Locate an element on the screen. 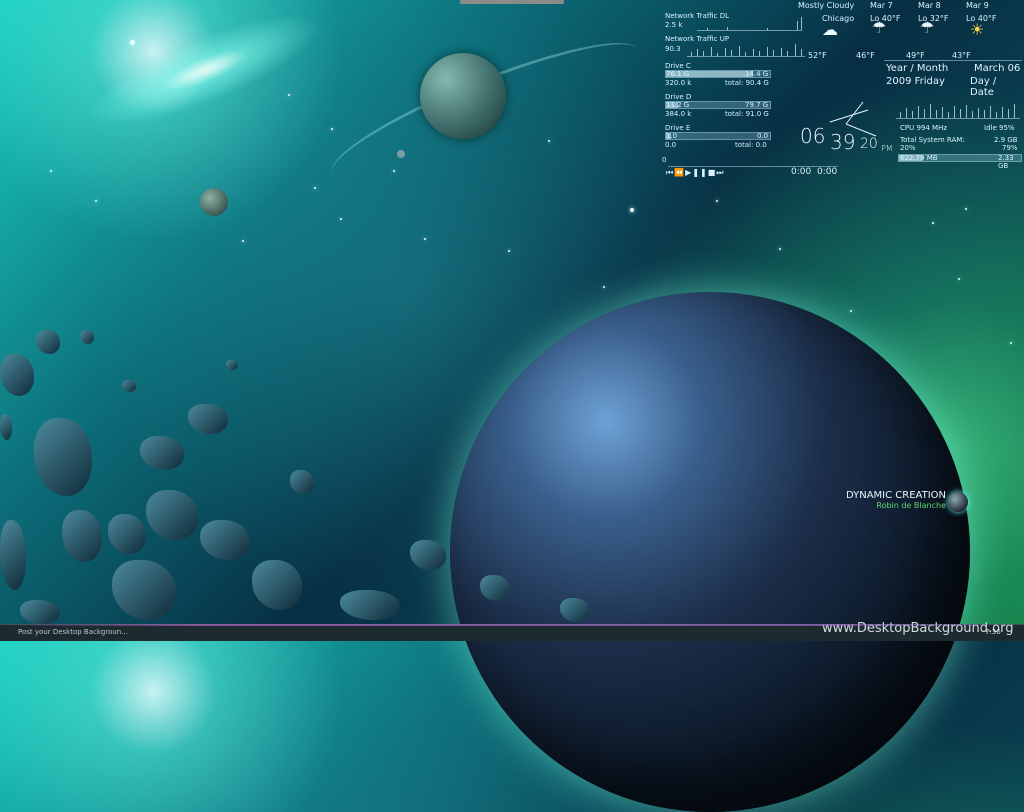 The height and width of the screenshot is (812, 1024). sun-icon: ☀ is located at coordinates (977, 29).